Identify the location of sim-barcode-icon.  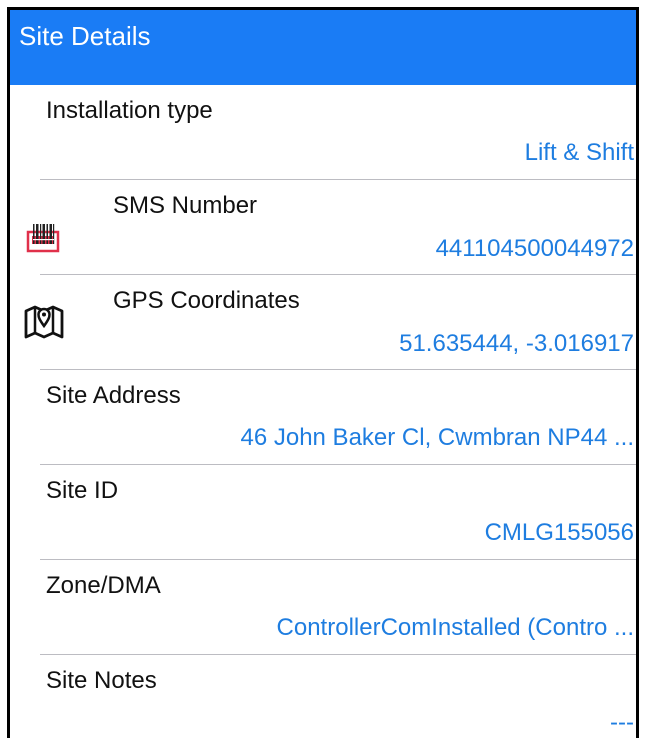
(44, 238).